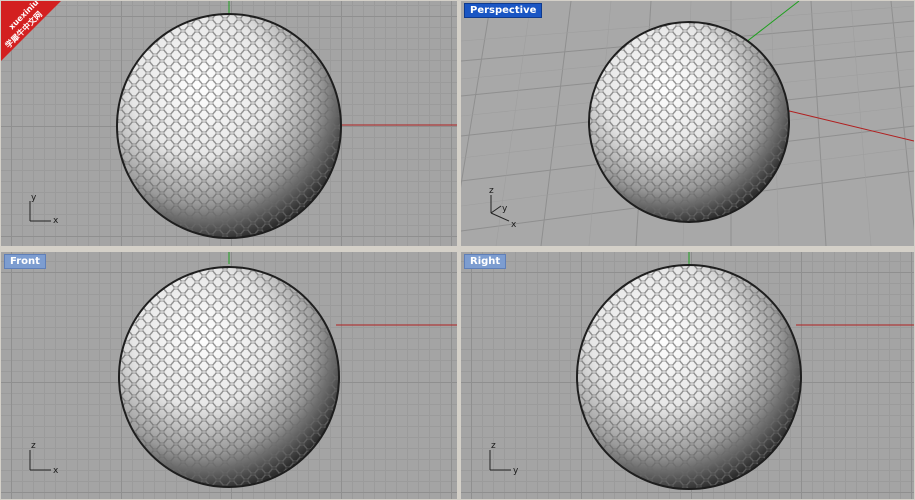 Image resolution: width=915 pixels, height=500 pixels. Describe the element at coordinates (31, 31) in the screenshot. I see `watermark-logo: xuexiniu 学犀牛中文网` at that location.